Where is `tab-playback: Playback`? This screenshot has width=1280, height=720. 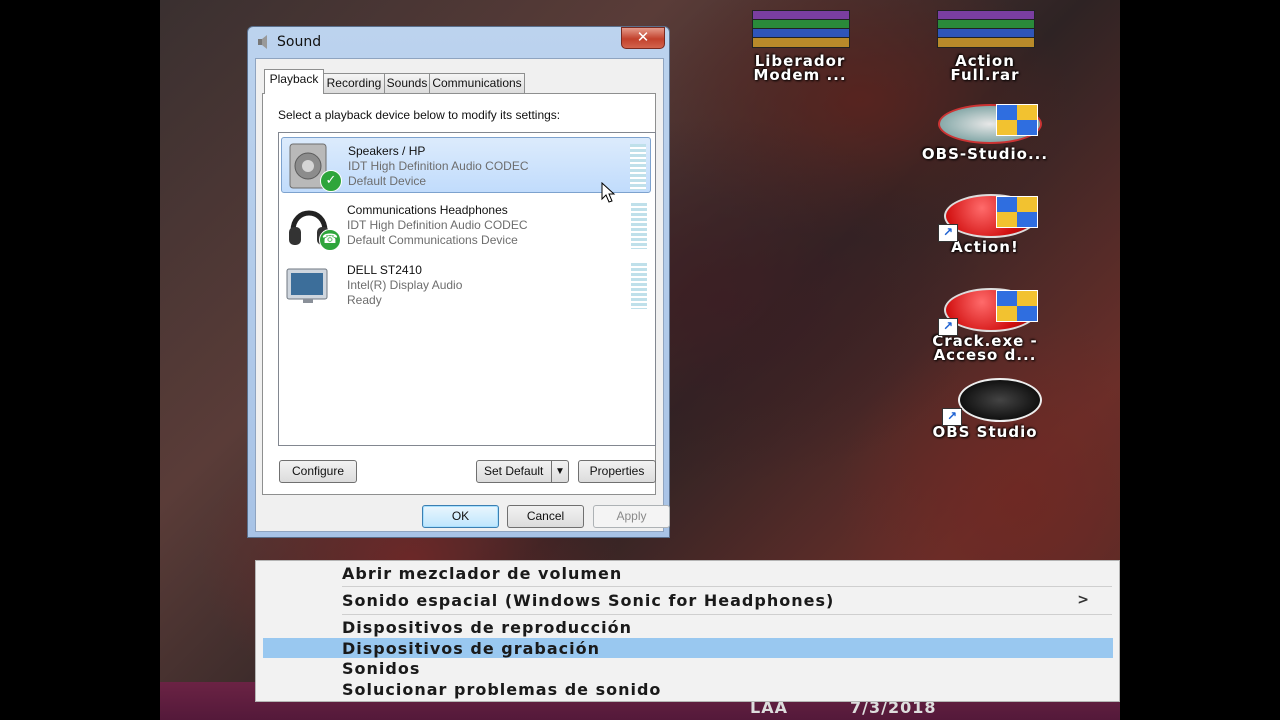
tab-playback: Playback is located at coordinates (294, 81).